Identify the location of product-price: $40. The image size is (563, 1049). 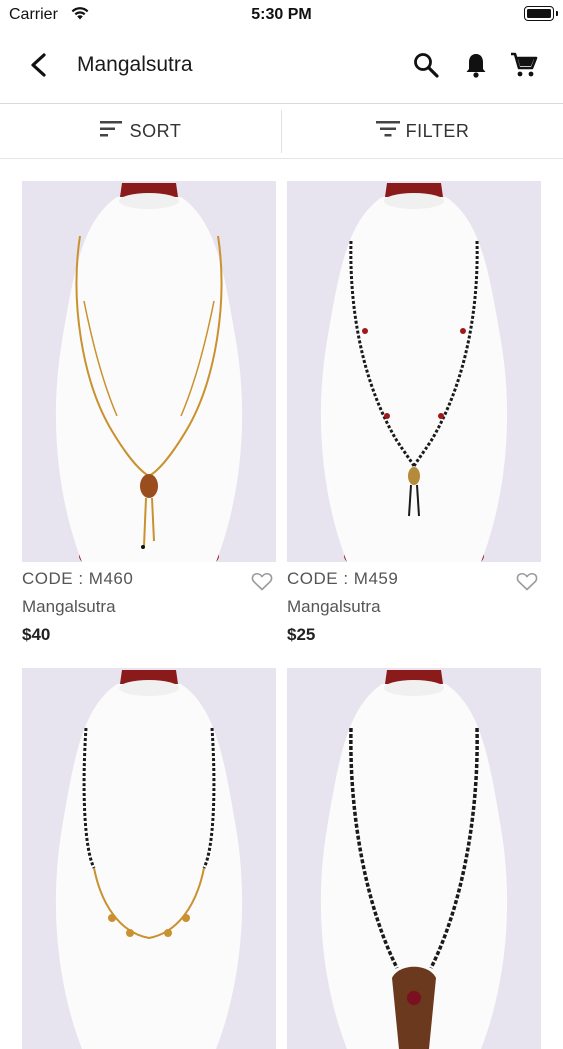
(36, 634).